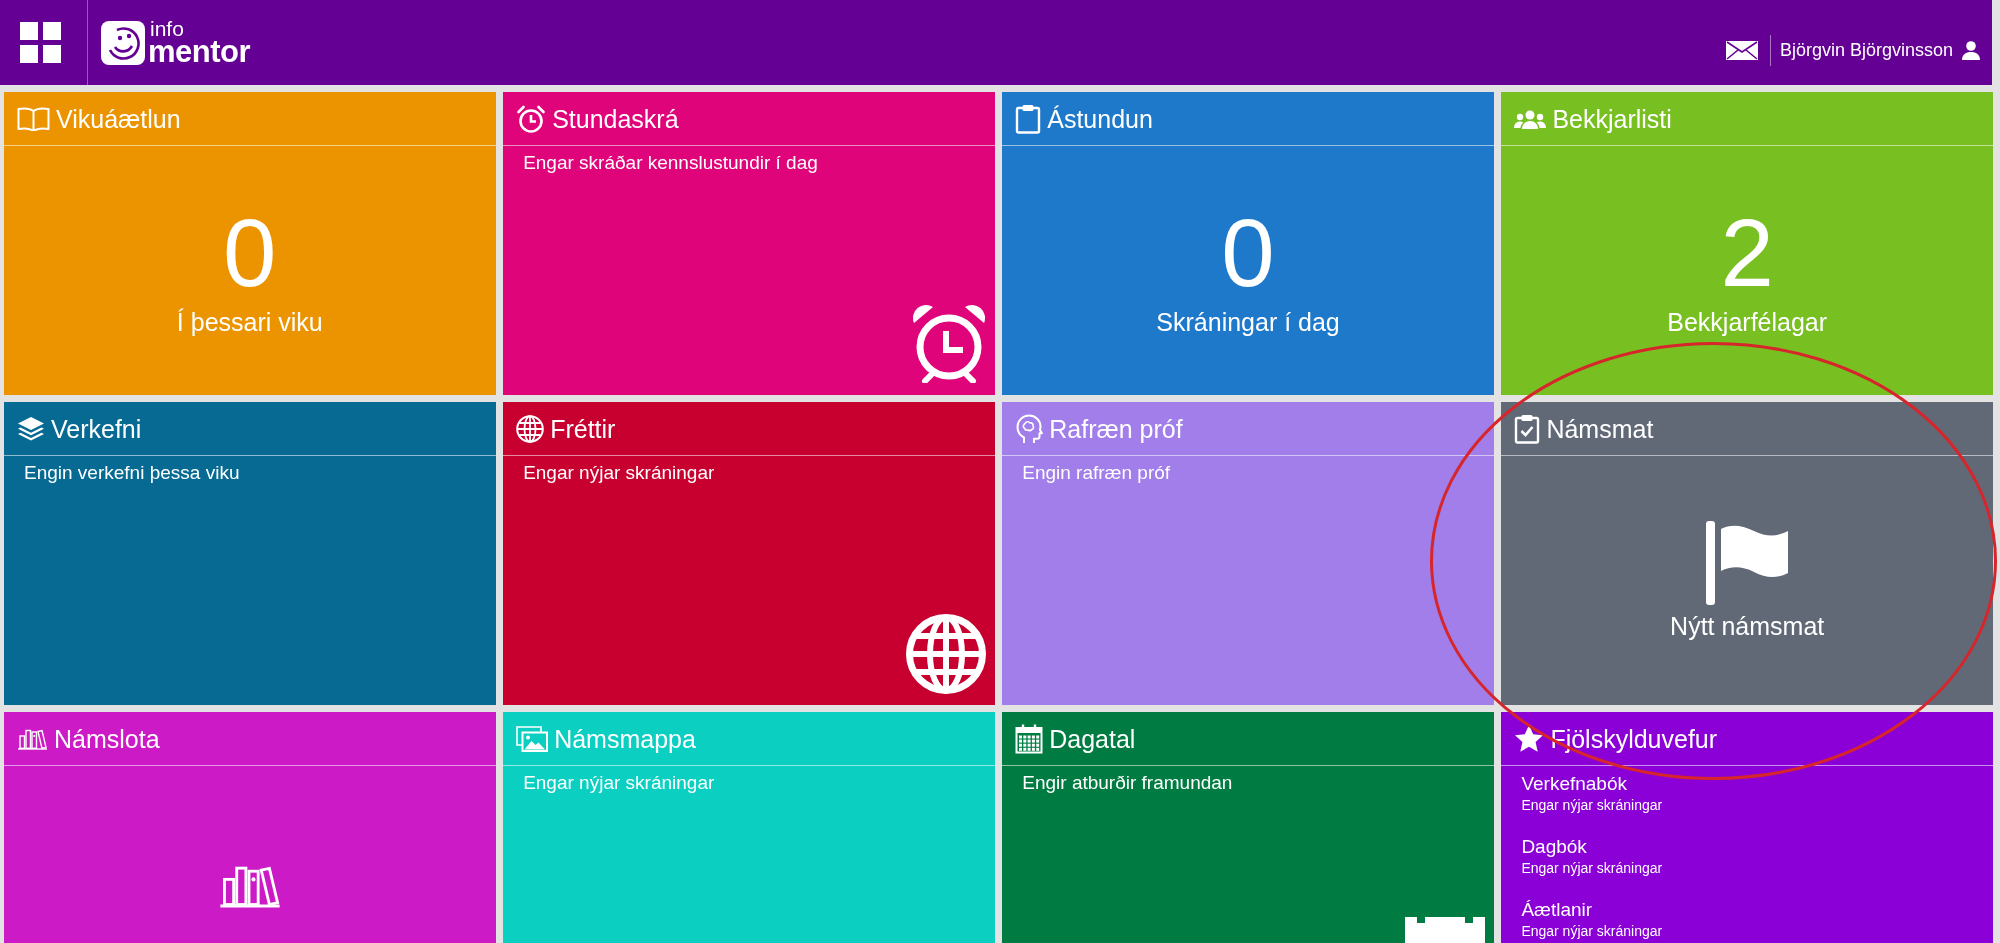  What do you see at coordinates (1530, 118) in the screenshot?
I see `people-icon` at bounding box center [1530, 118].